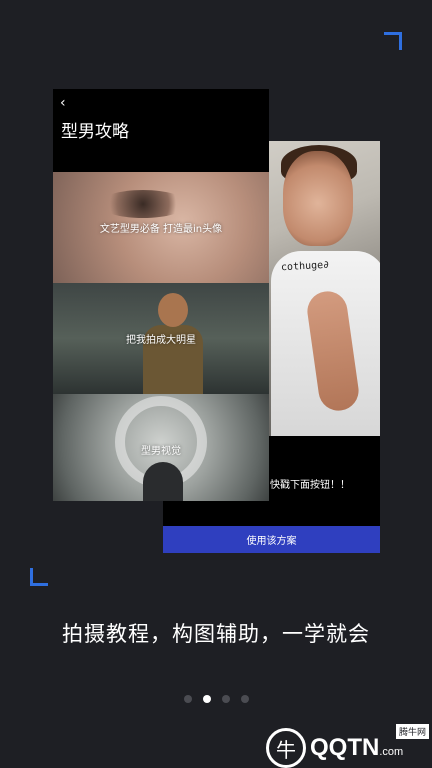 The width and height of the screenshot is (432, 768). Describe the element at coordinates (95, 132) in the screenshot. I see `card-title: 型男攻略` at that location.